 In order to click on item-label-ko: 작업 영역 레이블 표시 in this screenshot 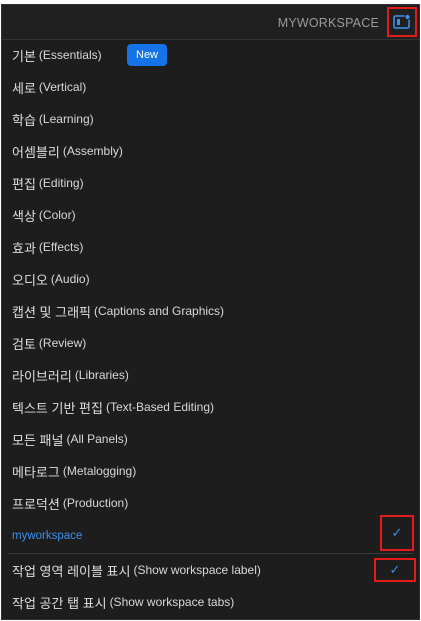, I will do `click(71, 571)`.